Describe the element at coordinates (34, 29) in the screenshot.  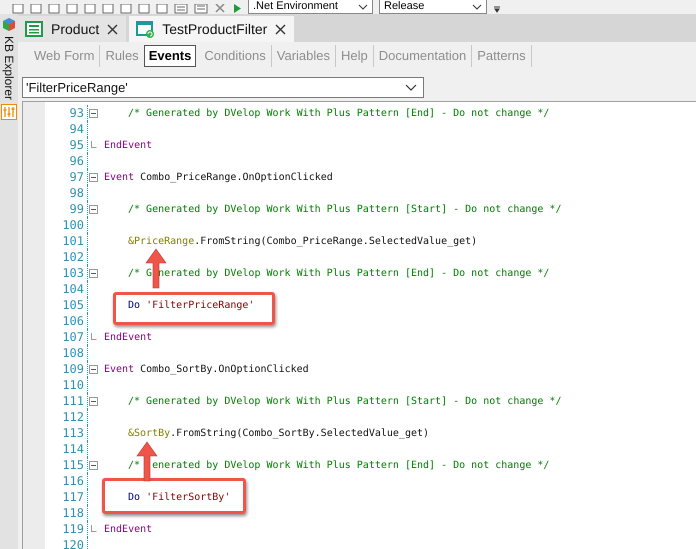
I see `form-icon` at that location.